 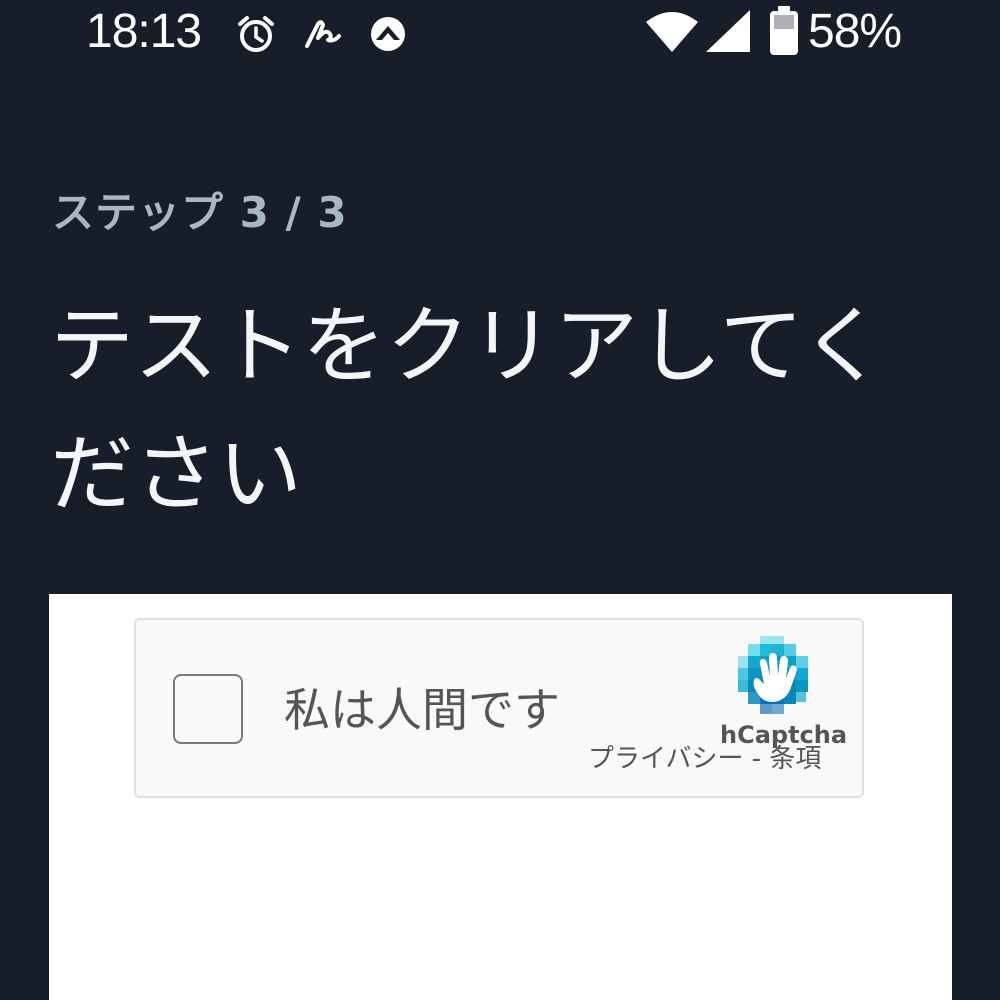 What do you see at coordinates (855, 31) in the screenshot?
I see `battery-percent: 58%` at bounding box center [855, 31].